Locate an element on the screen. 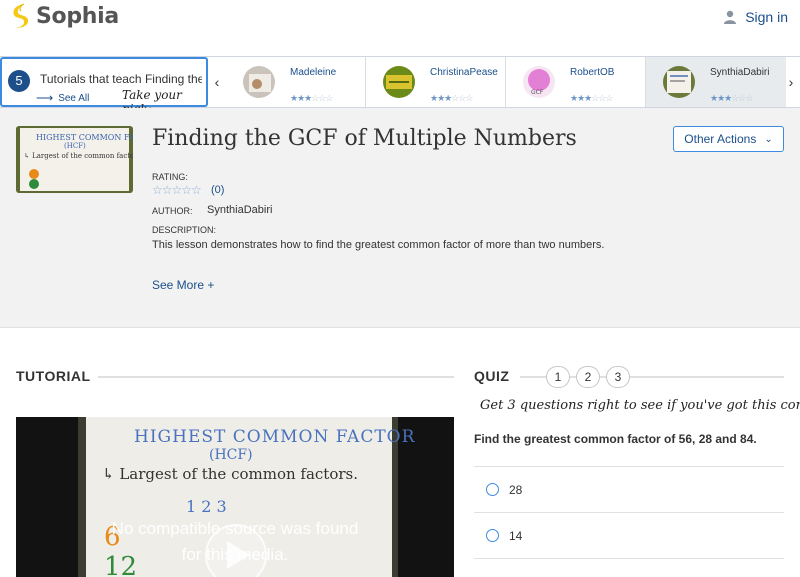 The image size is (800, 577). quiz-question-1: 1 is located at coordinates (558, 377).